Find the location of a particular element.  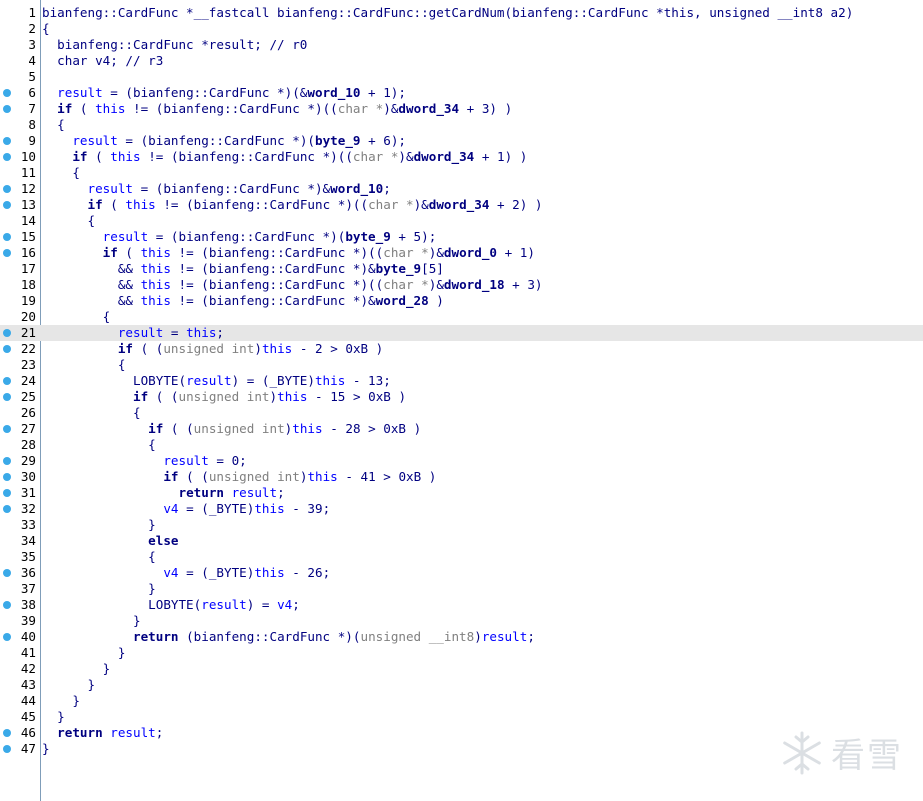

gutter-cell: 22 is located at coordinates (20, 349).